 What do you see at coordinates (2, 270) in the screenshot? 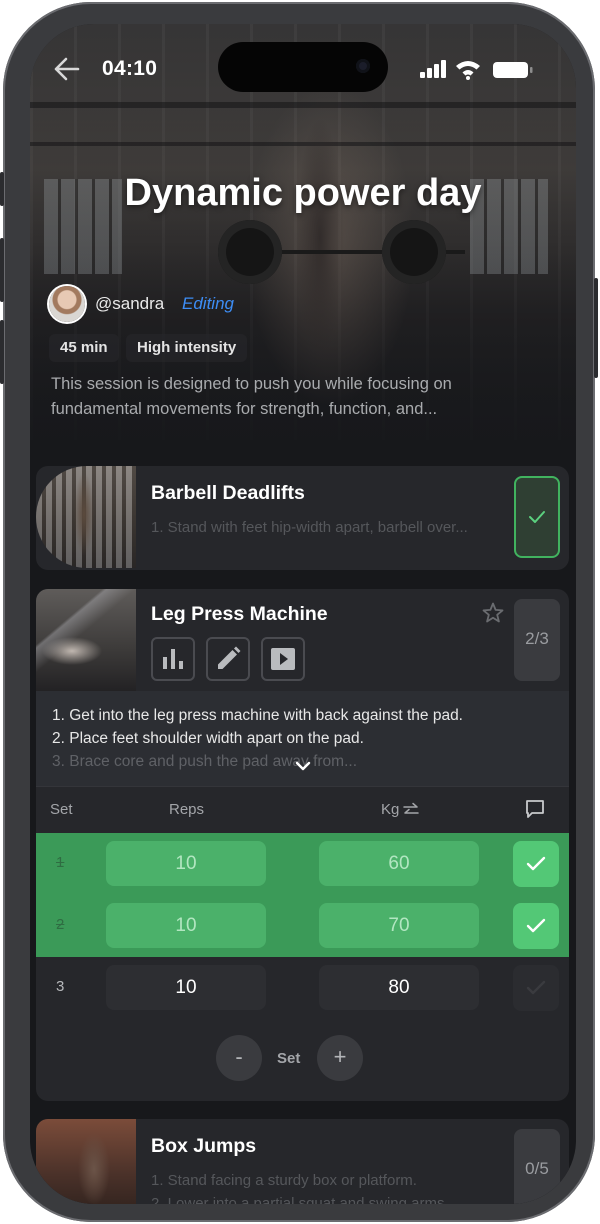
I see `volume-up-button` at bounding box center [2, 270].